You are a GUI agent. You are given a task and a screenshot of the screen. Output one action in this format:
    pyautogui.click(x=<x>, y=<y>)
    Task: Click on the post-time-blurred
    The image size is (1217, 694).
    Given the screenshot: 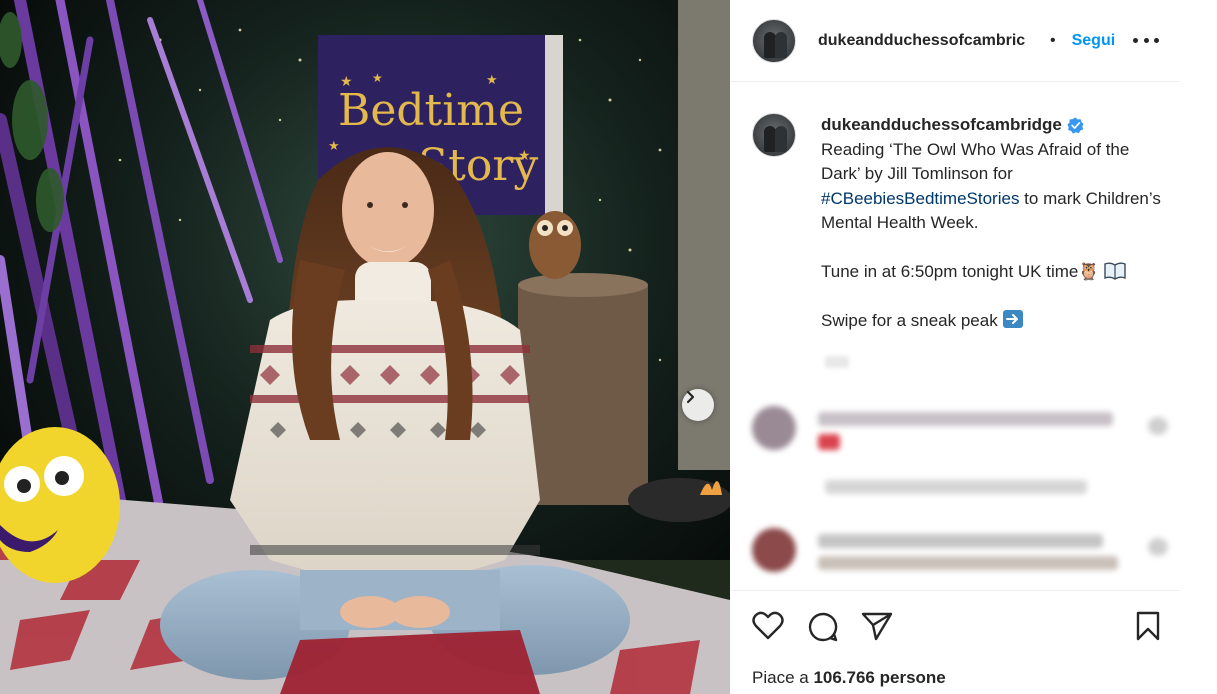 What is the action you would take?
    pyautogui.click(x=837, y=362)
    